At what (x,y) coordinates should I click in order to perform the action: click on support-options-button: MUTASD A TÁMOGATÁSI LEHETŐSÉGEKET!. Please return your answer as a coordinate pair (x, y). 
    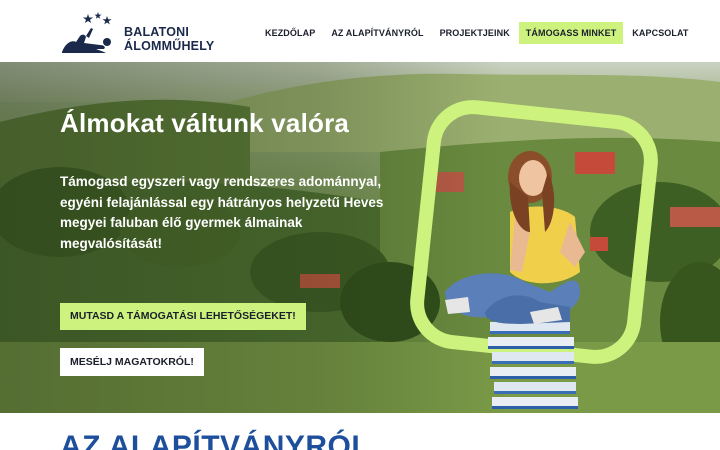
    Looking at the image, I should click on (183, 316).